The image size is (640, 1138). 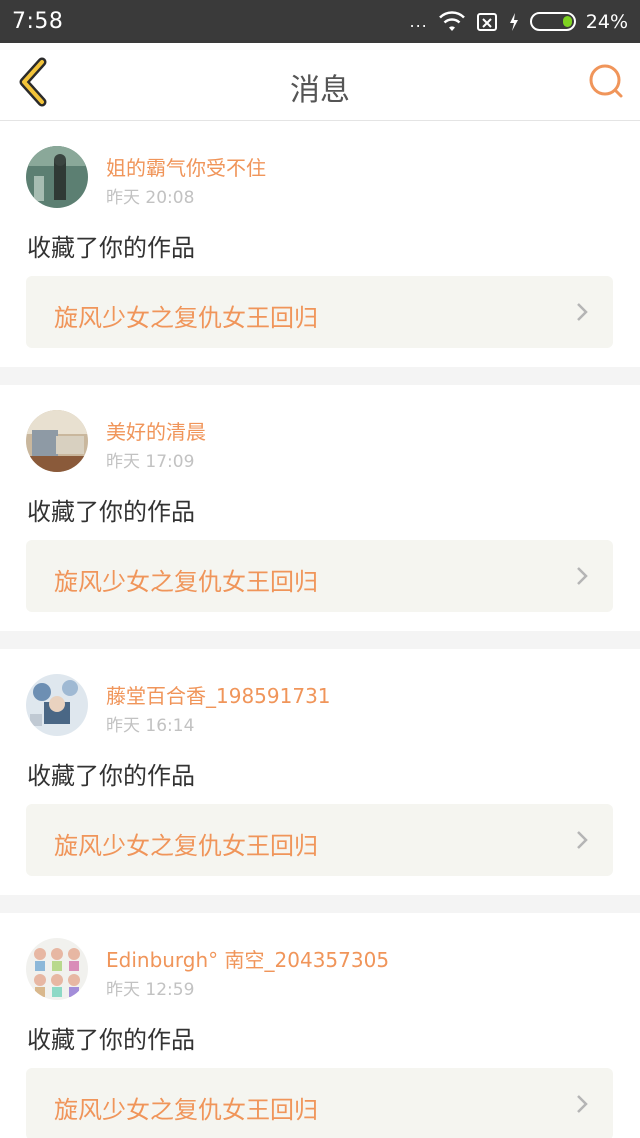 What do you see at coordinates (606, 21) in the screenshot?
I see `battery-percent: 24%` at bounding box center [606, 21].